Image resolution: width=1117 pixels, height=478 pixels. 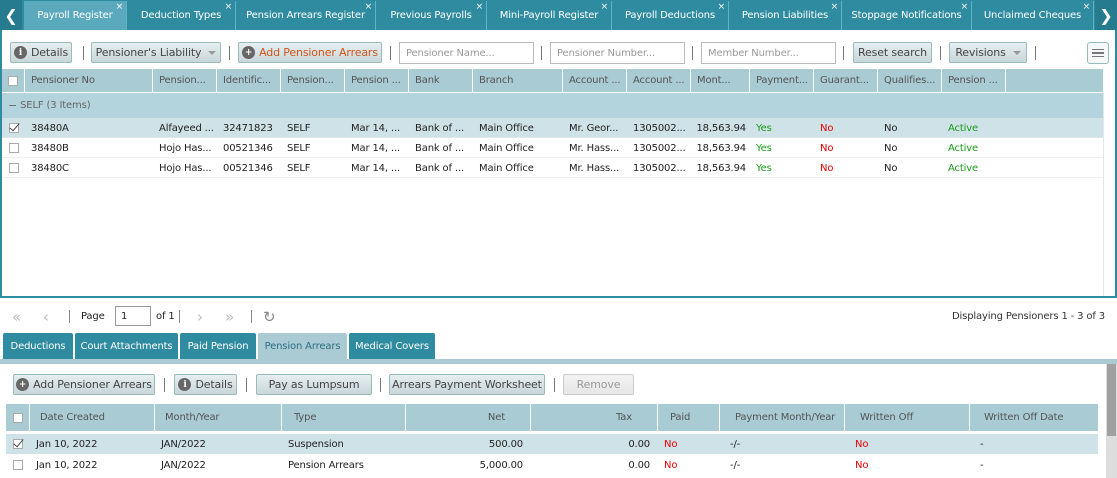 I want to click on col-net: Net, so click(x=468, y=417).